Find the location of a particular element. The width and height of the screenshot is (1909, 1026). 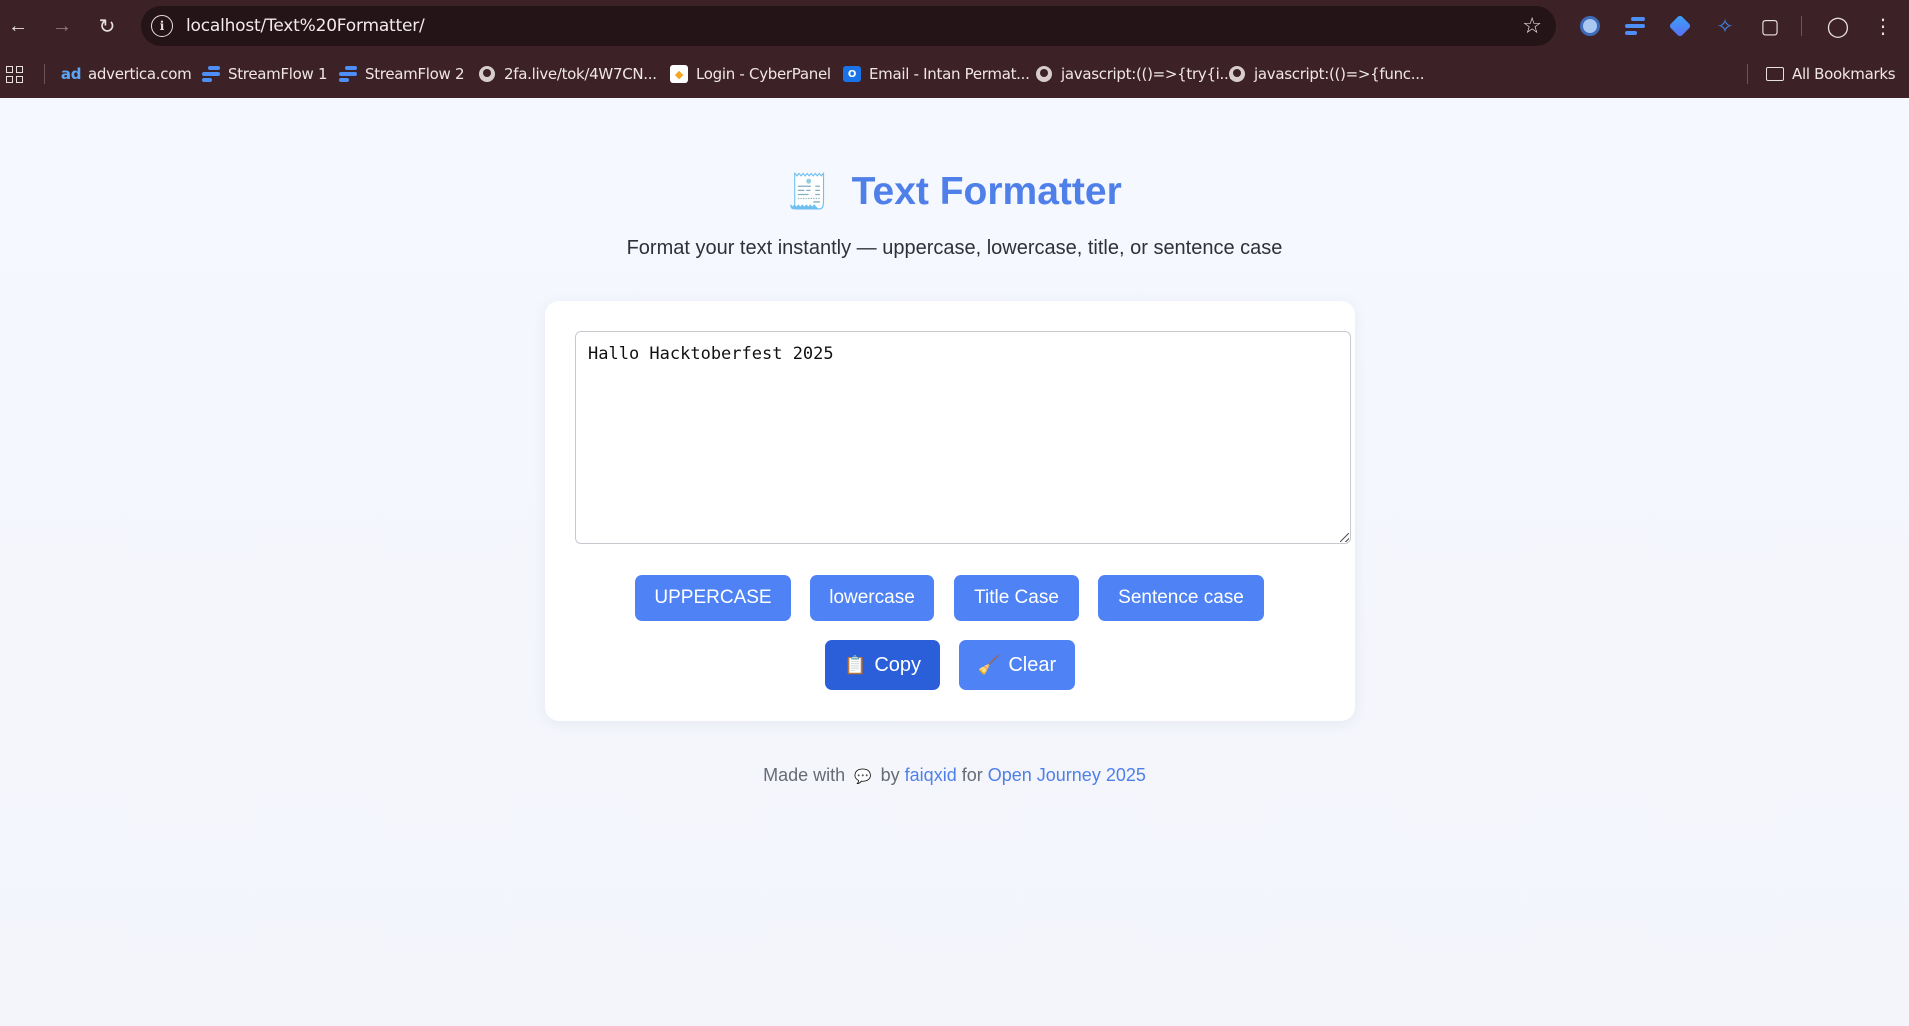

folder-icon is located at coordinates (1775, 74).